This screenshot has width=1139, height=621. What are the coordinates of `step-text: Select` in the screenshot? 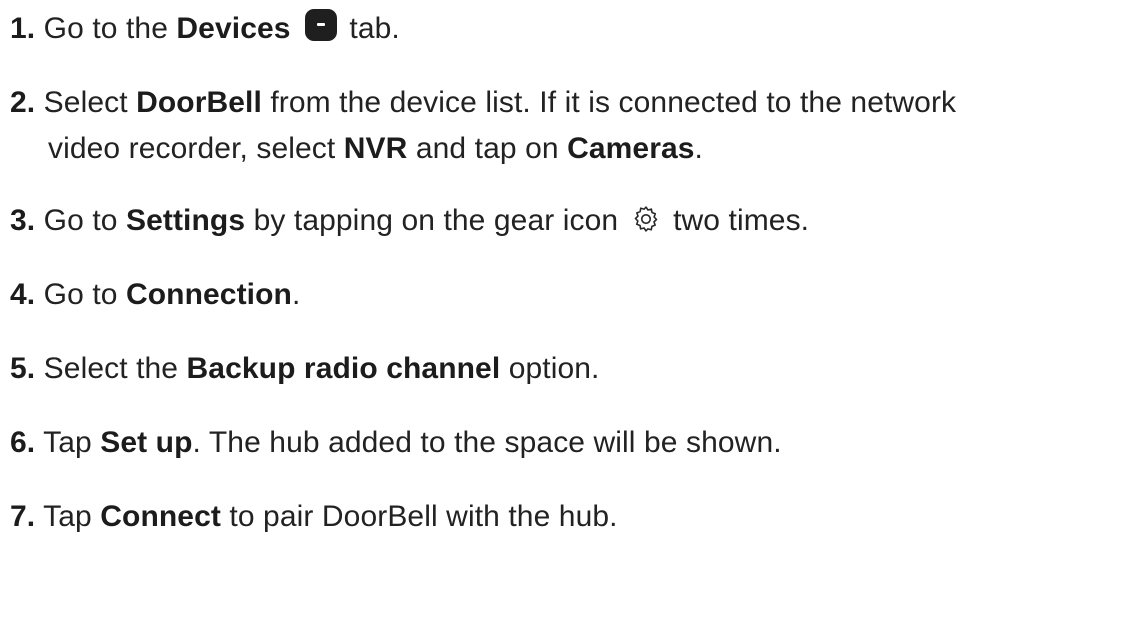 It's located at (90, 102).